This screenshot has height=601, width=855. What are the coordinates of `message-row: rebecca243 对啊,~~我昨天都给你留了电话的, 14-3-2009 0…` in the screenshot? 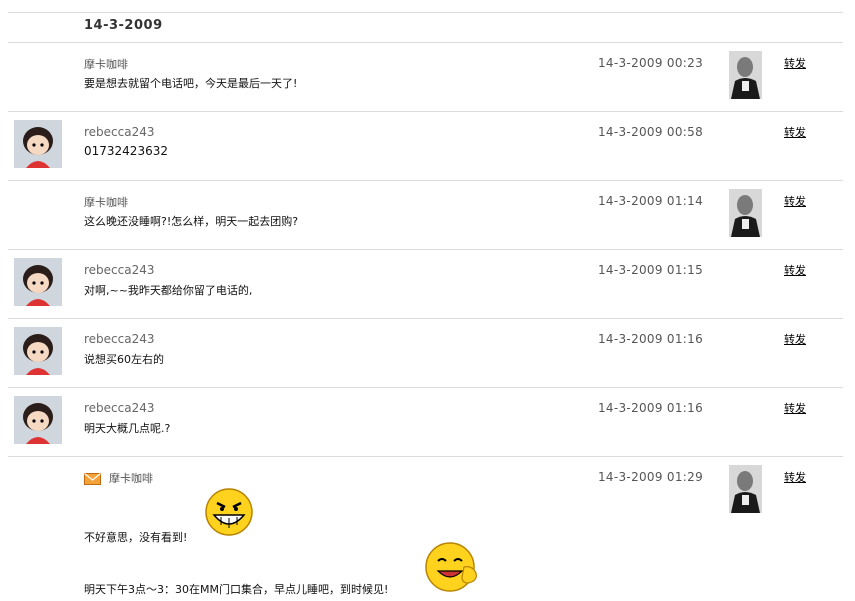 It's located at (425, 287).